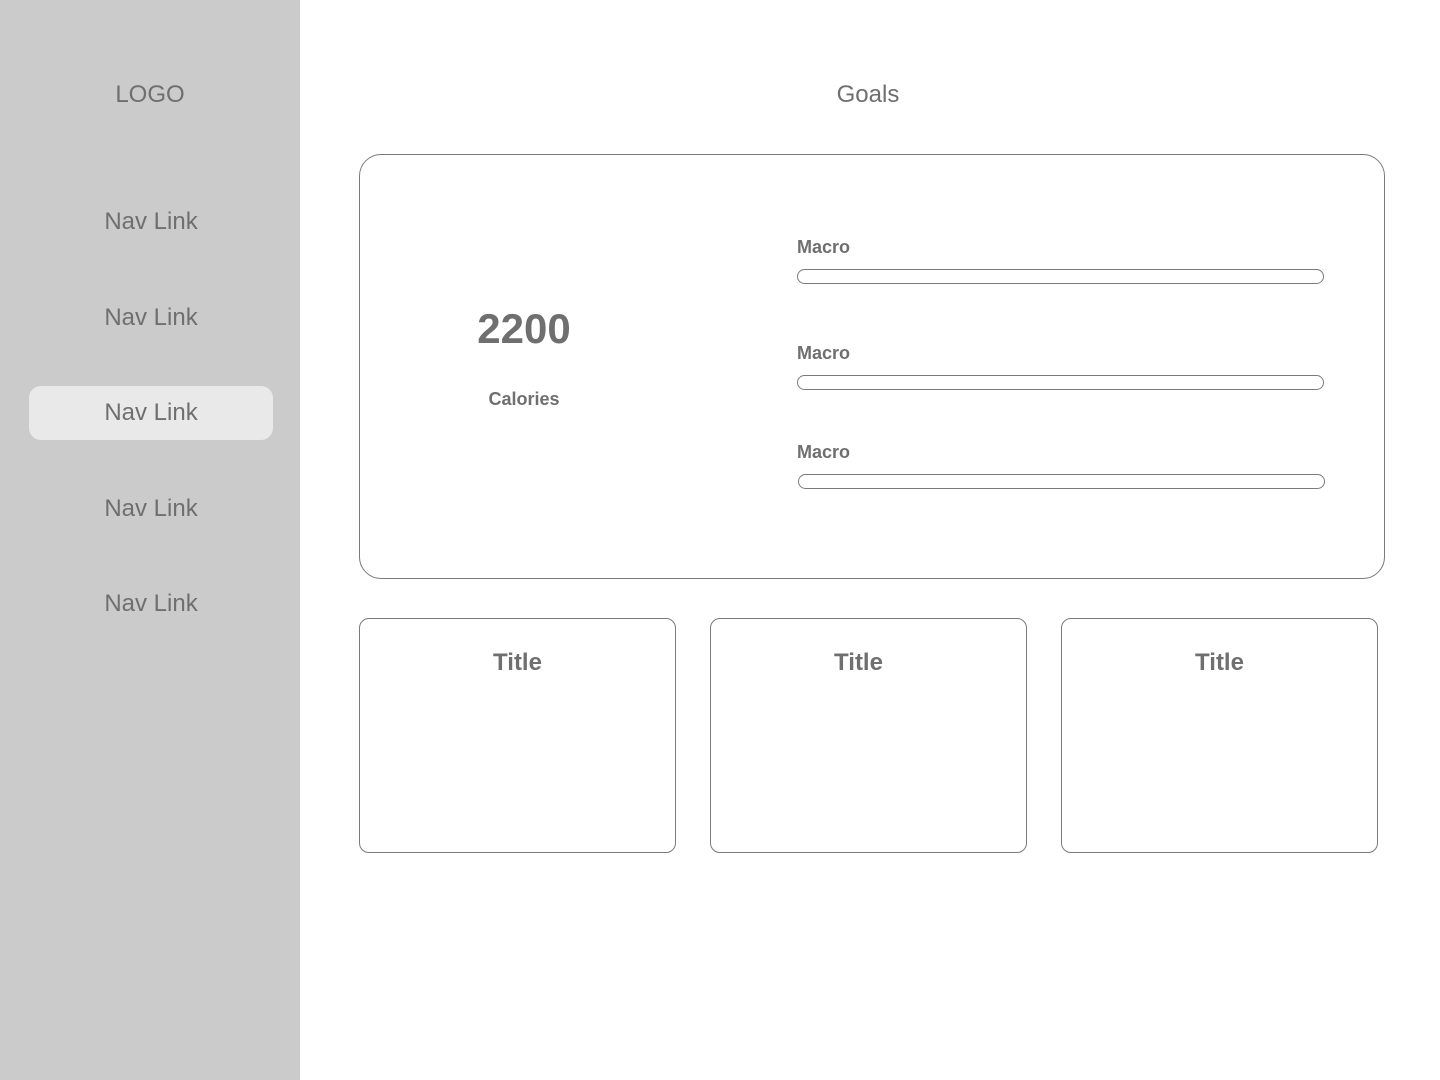 The height and width of the screenshot is (1080, 1440). Describe the element at coordinates (868, 735) in the screenshot. I see `card-2: Title` at that location.